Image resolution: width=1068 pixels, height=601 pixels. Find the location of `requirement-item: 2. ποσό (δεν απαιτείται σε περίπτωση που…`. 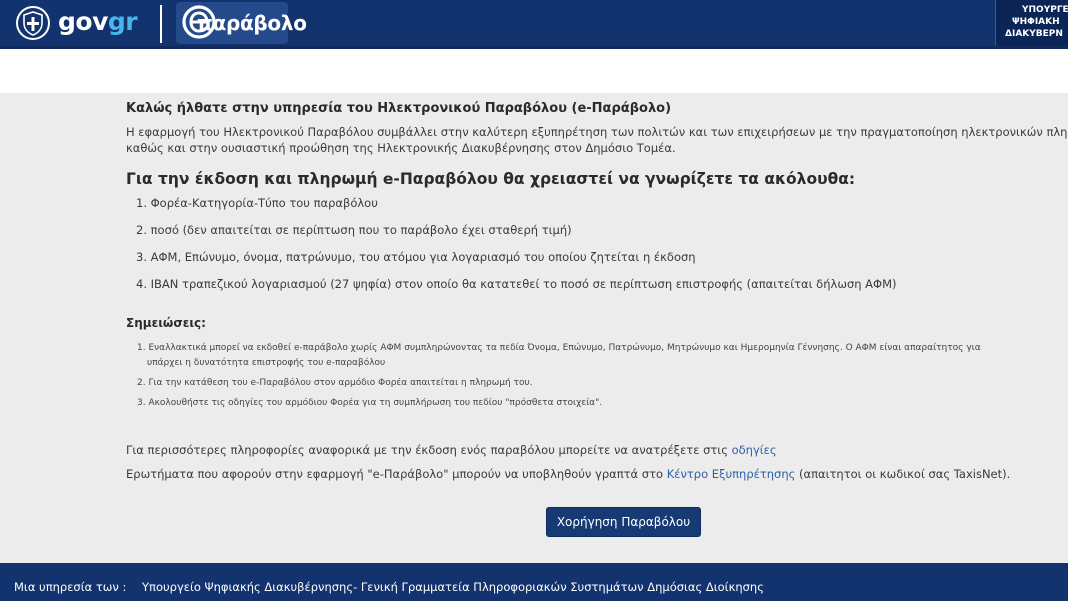

requirement-item: 2. ποσό (δεν απαιτείται σε περίπτωση που… is located at coordinates (354, 230).